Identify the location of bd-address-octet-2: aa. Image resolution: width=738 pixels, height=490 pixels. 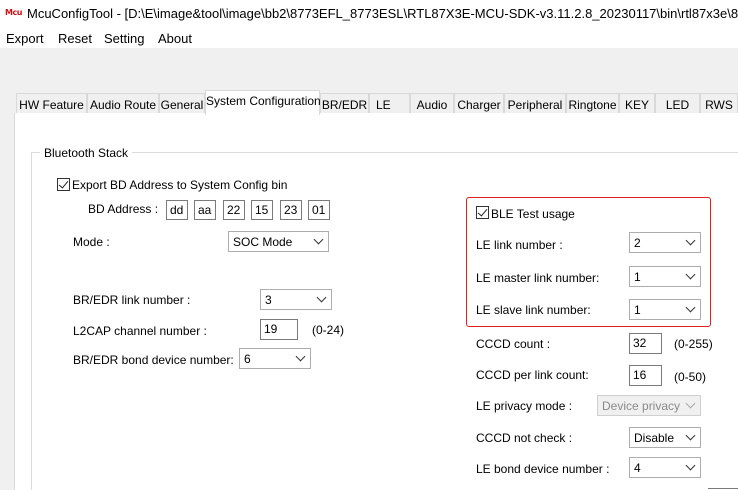
(205, 210).